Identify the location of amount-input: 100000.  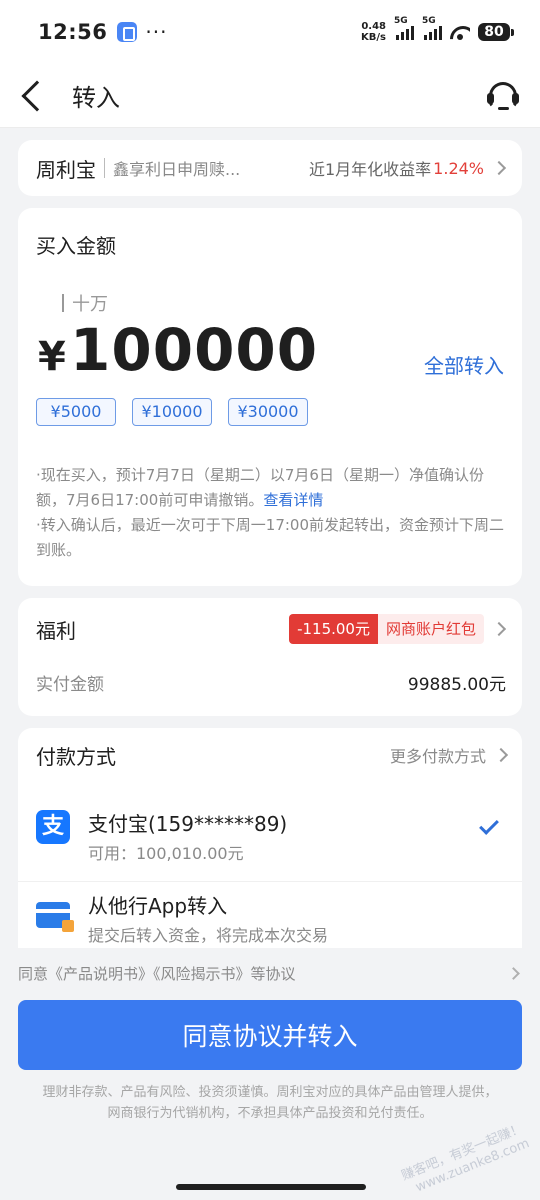
(194, 350).